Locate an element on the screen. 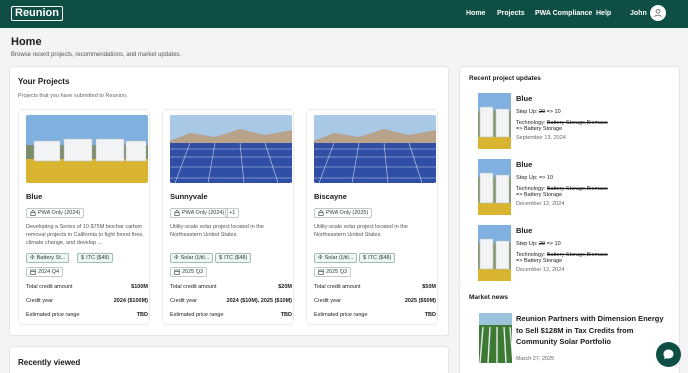 Image resolution: width=688 pixels, height=373 pixels. lock-icon is located at coordinates (177, 213).